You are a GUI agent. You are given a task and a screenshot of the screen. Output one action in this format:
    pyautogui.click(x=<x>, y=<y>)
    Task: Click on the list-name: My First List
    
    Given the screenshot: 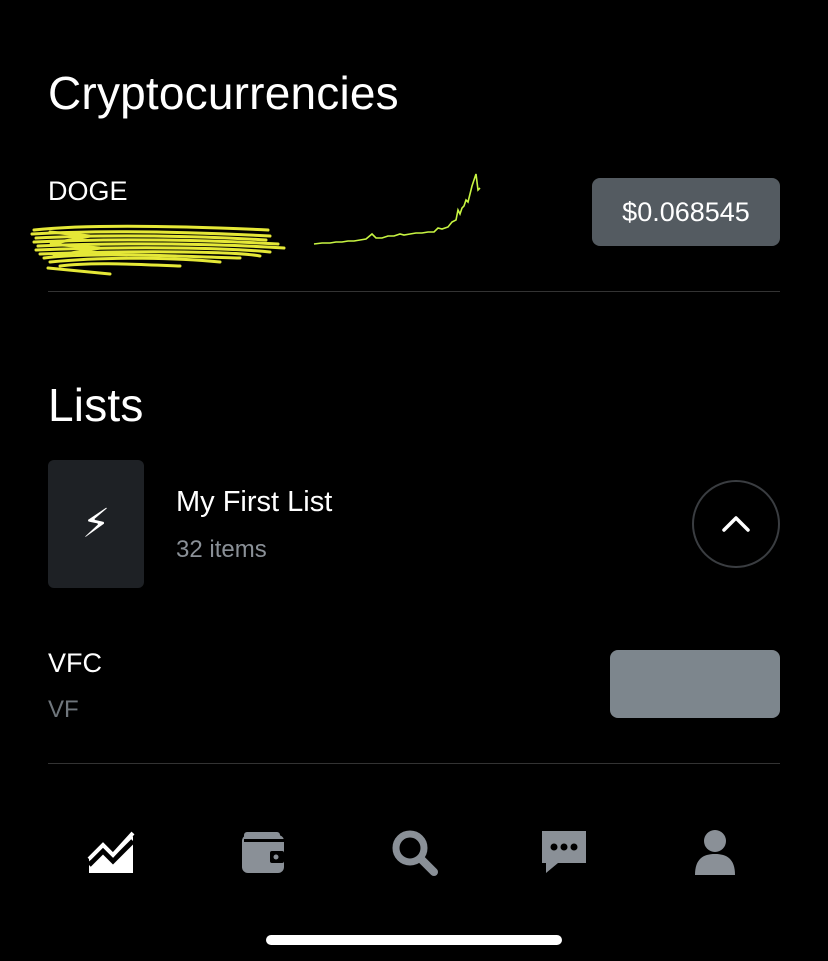 What is the action you would take?
    pyautogui.click(x=254, y=502)
    